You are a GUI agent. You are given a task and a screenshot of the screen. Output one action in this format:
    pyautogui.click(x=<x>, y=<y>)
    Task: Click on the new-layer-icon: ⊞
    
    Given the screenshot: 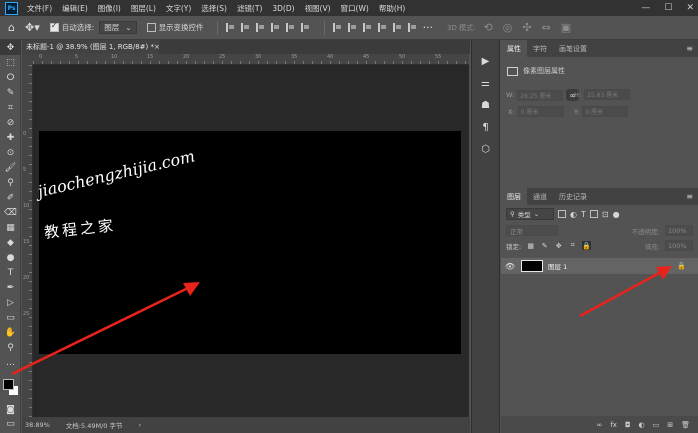 What is the action you would take?
    pyautogui.click(x=670, y=425)
    